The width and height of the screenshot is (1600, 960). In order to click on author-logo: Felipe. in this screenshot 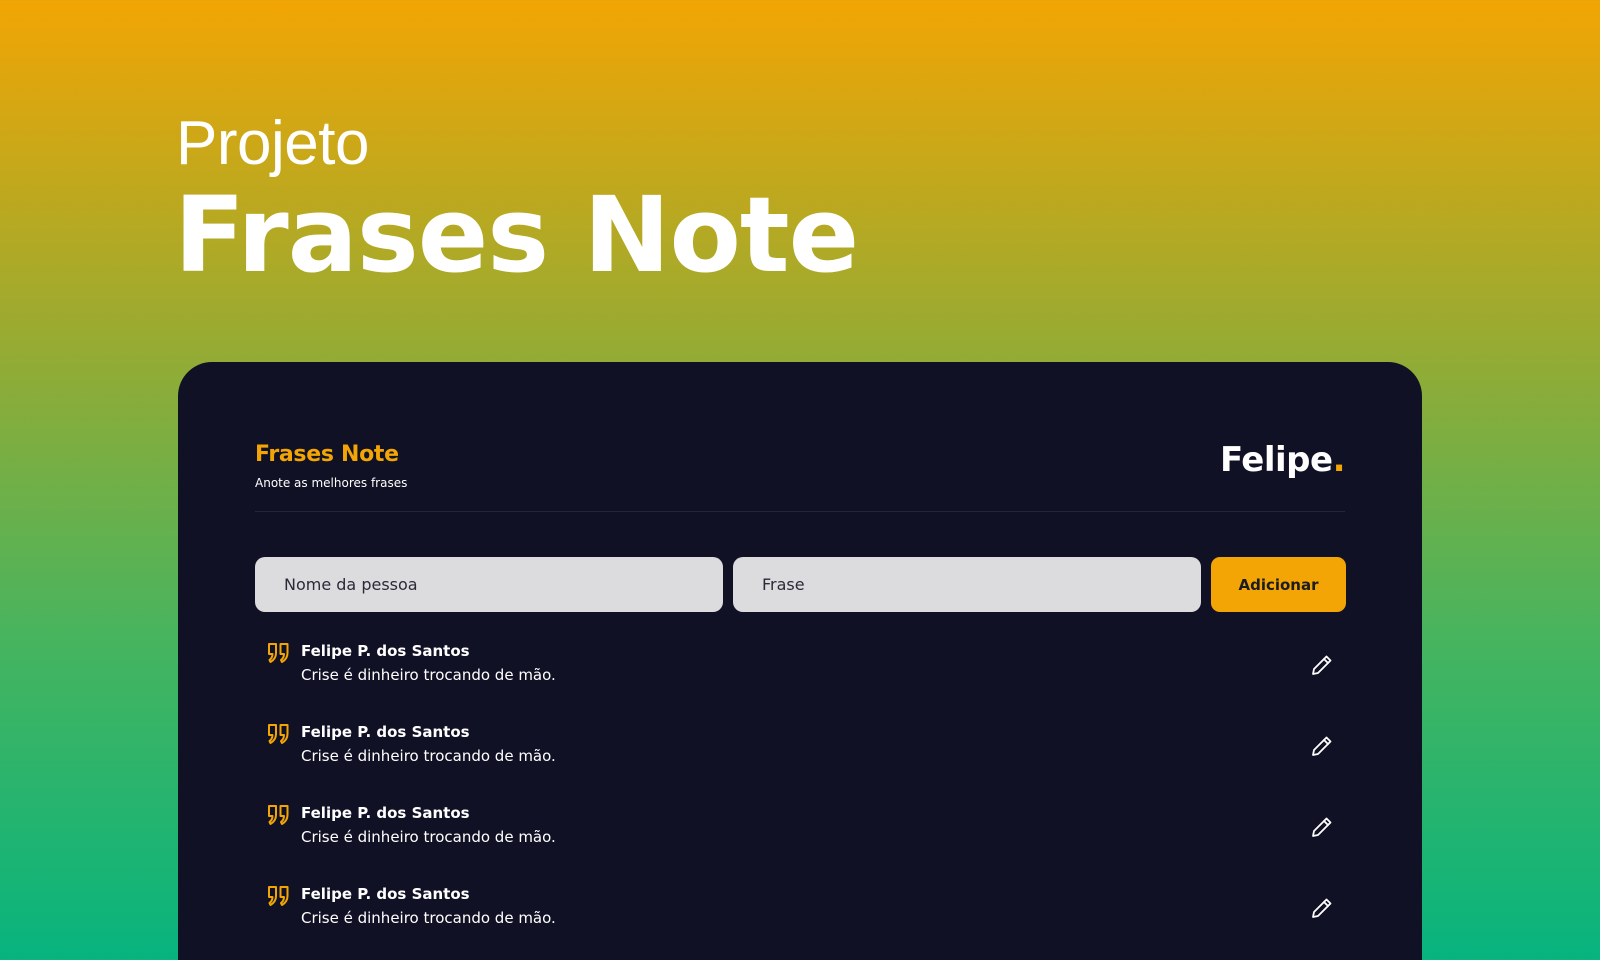, I will do `click(1282, 460)`.